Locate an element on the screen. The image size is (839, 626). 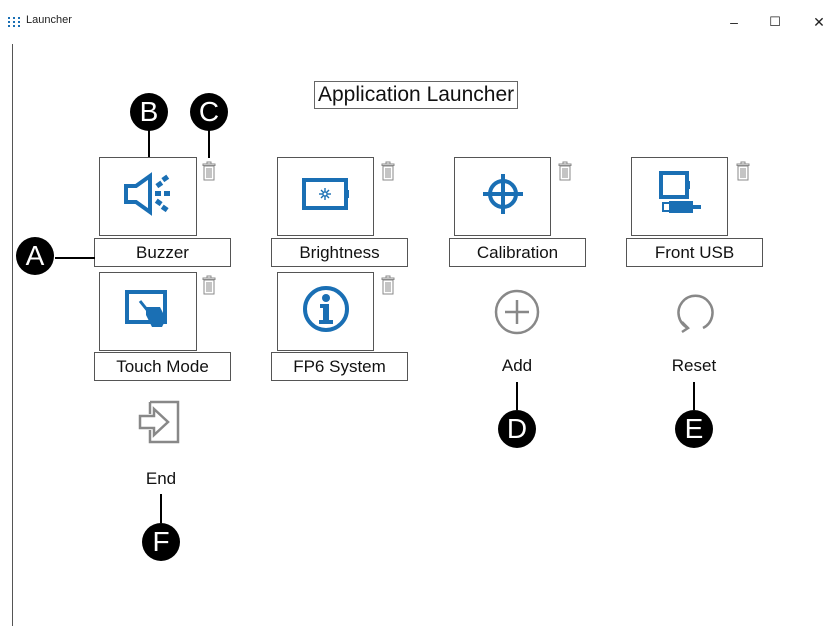
window-border is located at coordinates (12, 335).